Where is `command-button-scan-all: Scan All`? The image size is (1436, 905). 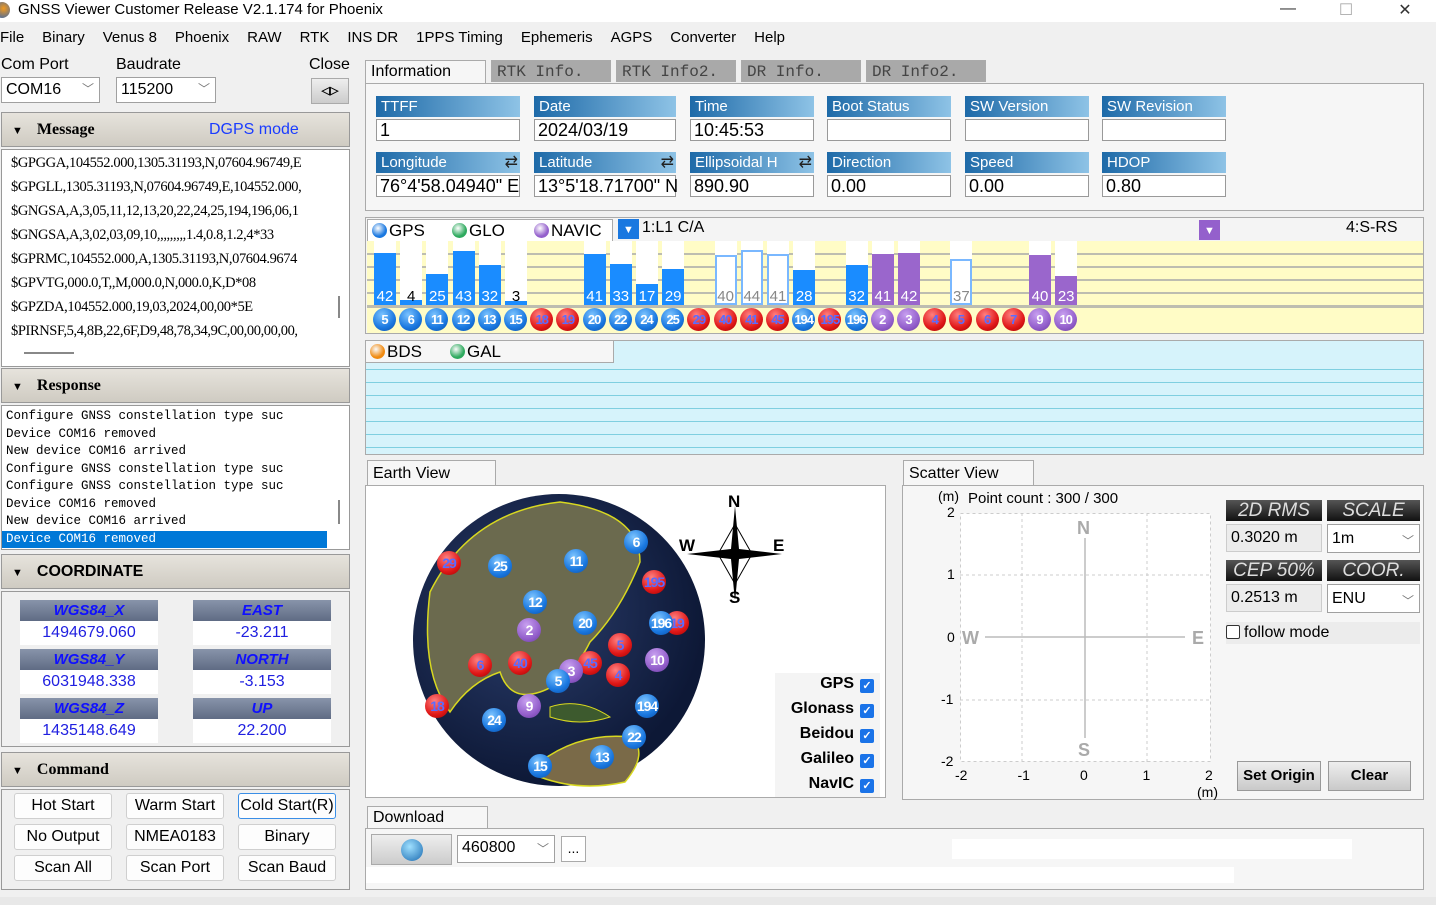
command-button-scan-all: Scan All is located at coordinates (63, 868).